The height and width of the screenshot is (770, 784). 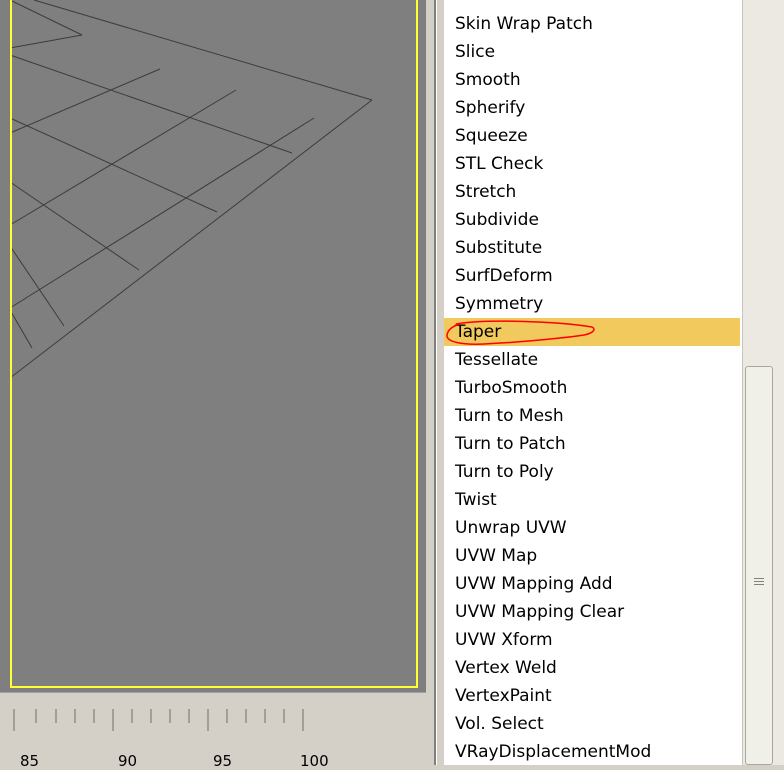 What do you see at coordinates (30, 761) in the screenshot?
I see `ruler-label: 85` at bounding box center [30, 761].